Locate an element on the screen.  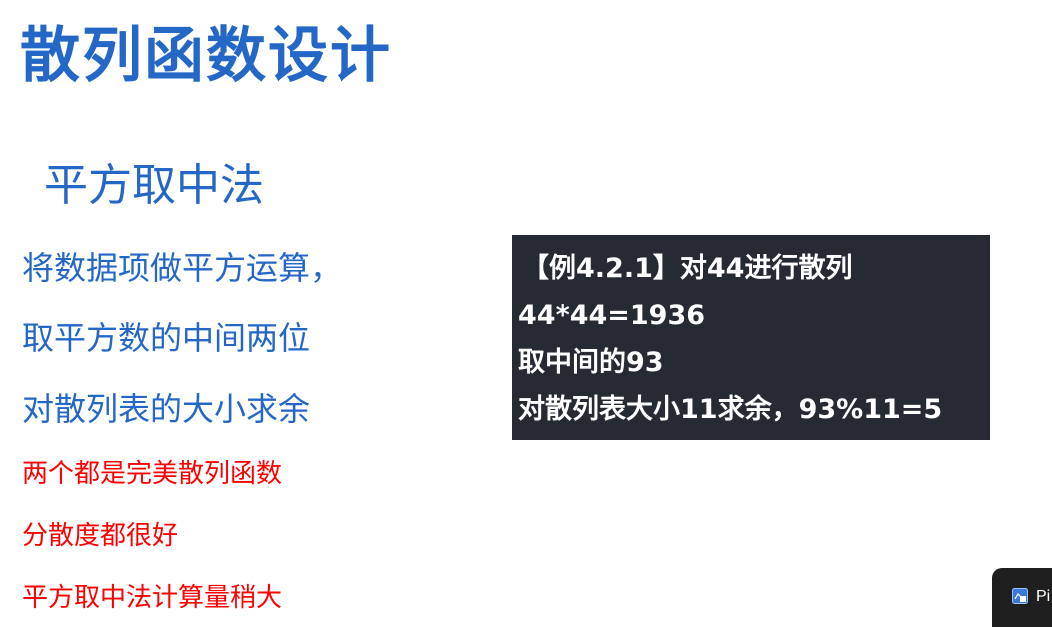
picture-in-picture-label: Pi is located at coordinates (1043, 596).